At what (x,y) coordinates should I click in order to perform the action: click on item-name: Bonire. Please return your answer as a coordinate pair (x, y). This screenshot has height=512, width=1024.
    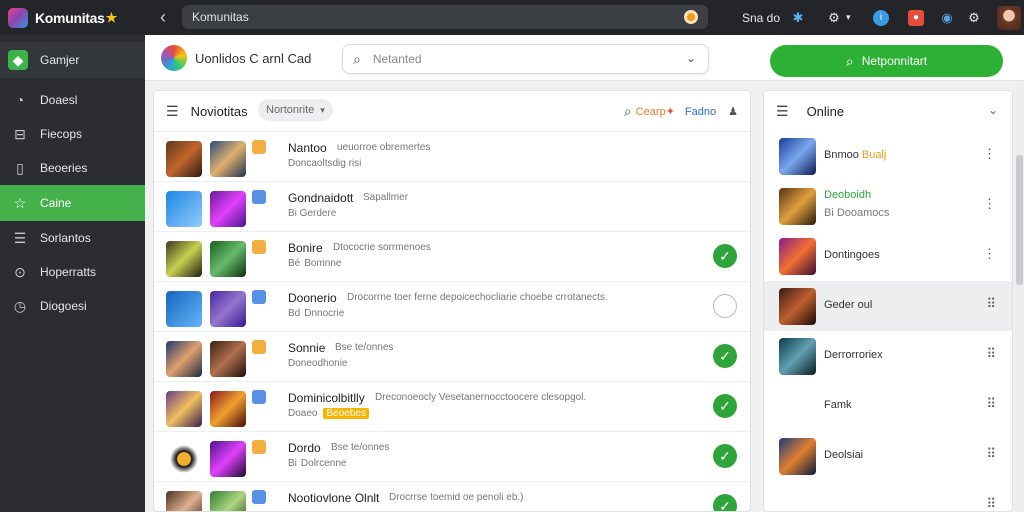
    Looking at the image, I should click on (305, 248).